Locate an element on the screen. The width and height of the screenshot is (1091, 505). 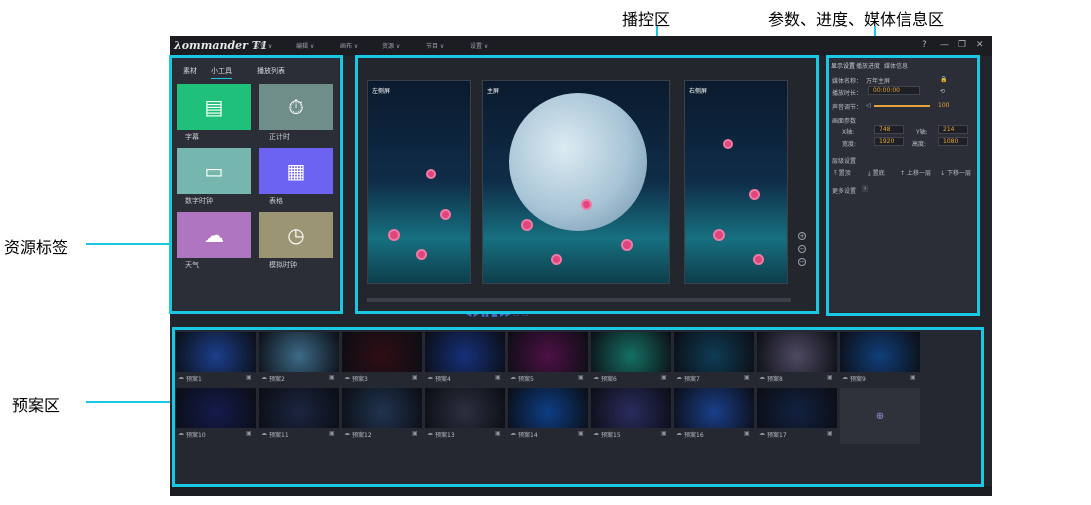
highlight-info-panel is located at coordinates (903, 185).